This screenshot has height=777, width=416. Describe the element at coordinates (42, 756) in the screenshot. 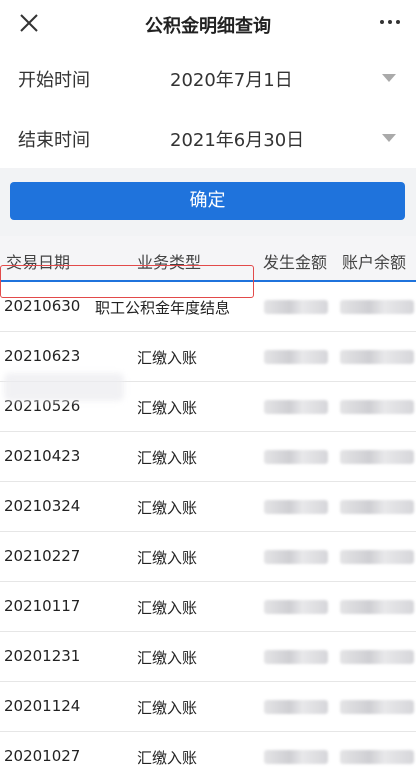

I see `row-date: 20201027` at that location.